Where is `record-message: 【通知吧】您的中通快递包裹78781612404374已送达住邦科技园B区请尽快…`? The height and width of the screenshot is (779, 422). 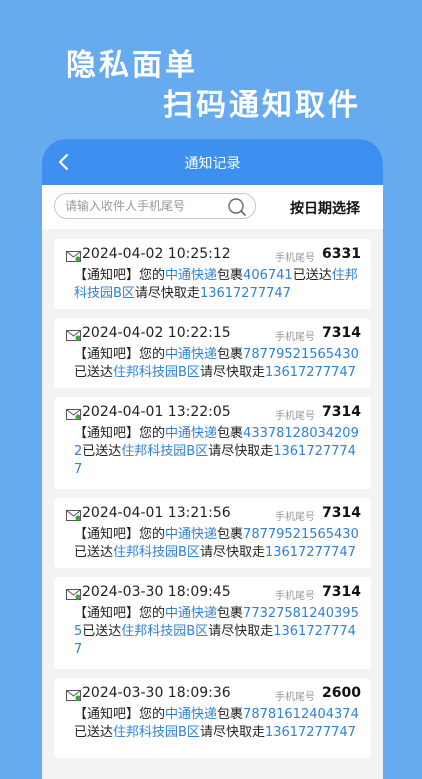 record-message: 【通知吧】您的中通快递包裹78781612404374已送达住邦科技园B区请尽快… is located at coordinates (216, 723).